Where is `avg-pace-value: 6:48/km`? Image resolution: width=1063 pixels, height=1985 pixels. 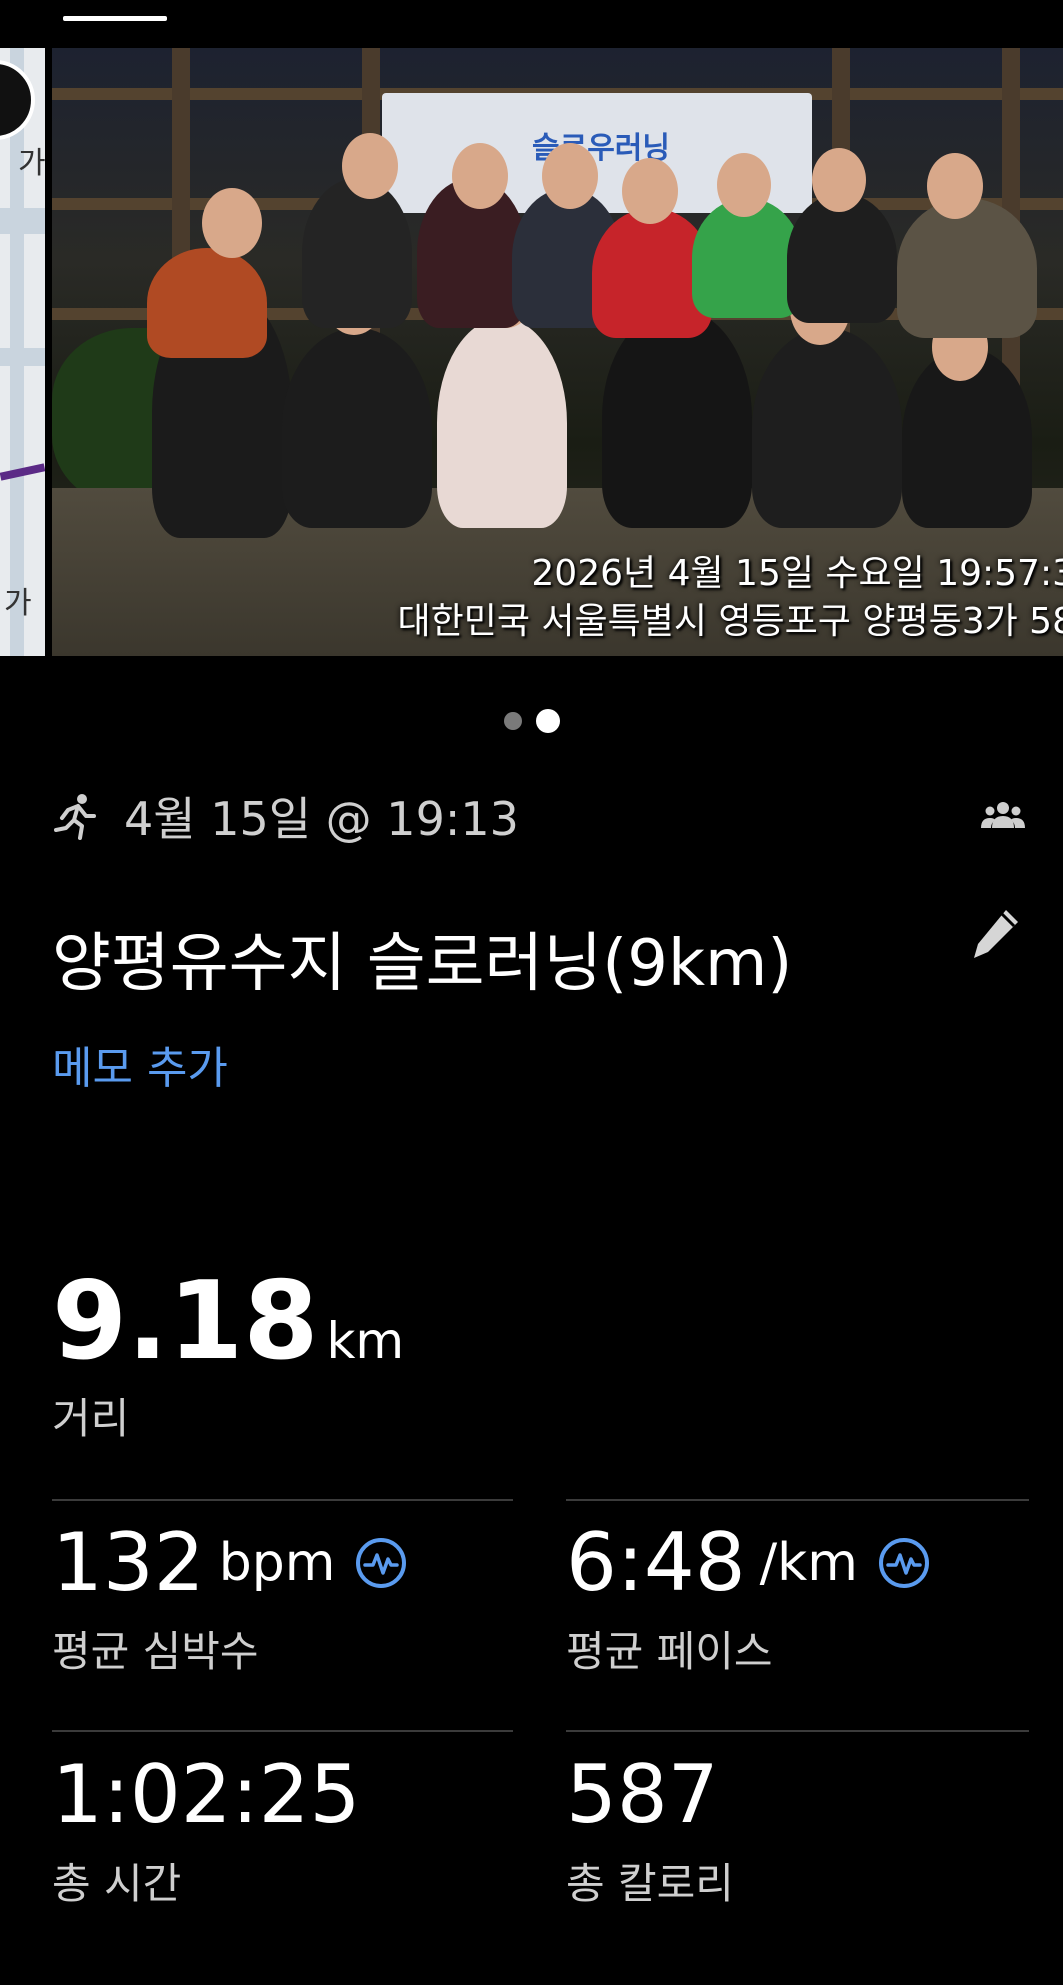
avg-pace-value: 6:48/km is located at coordinates (748, 1563).